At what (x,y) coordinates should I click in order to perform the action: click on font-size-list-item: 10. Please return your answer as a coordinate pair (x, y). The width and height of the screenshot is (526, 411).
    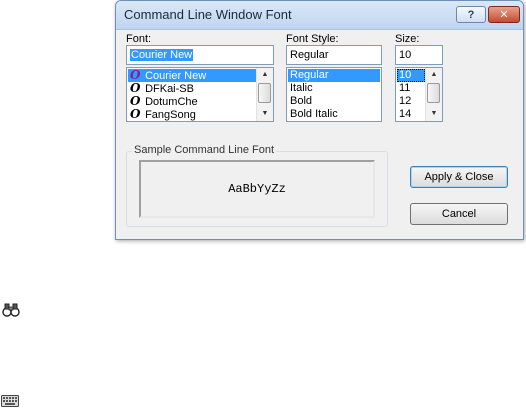
    Looking at the image, I should click on (411, 75).